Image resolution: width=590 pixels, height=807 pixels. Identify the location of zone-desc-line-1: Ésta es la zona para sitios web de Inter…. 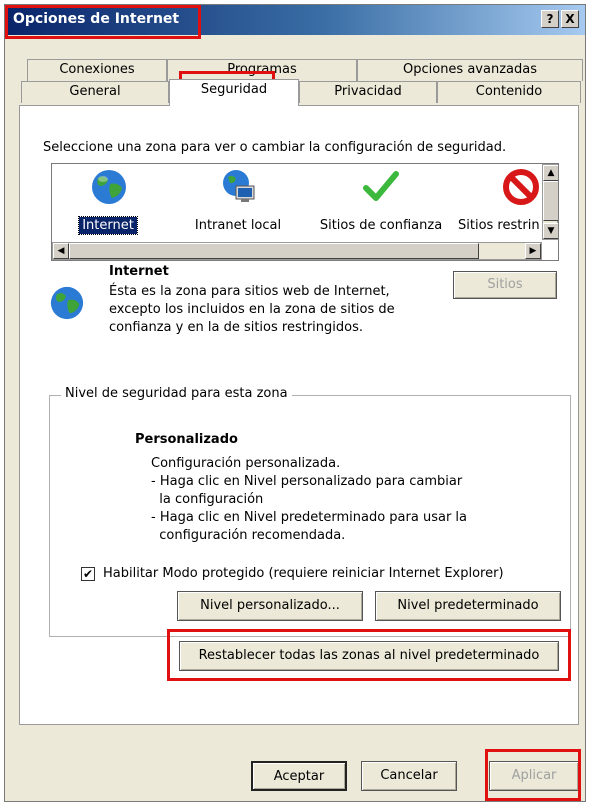
(249, 291).